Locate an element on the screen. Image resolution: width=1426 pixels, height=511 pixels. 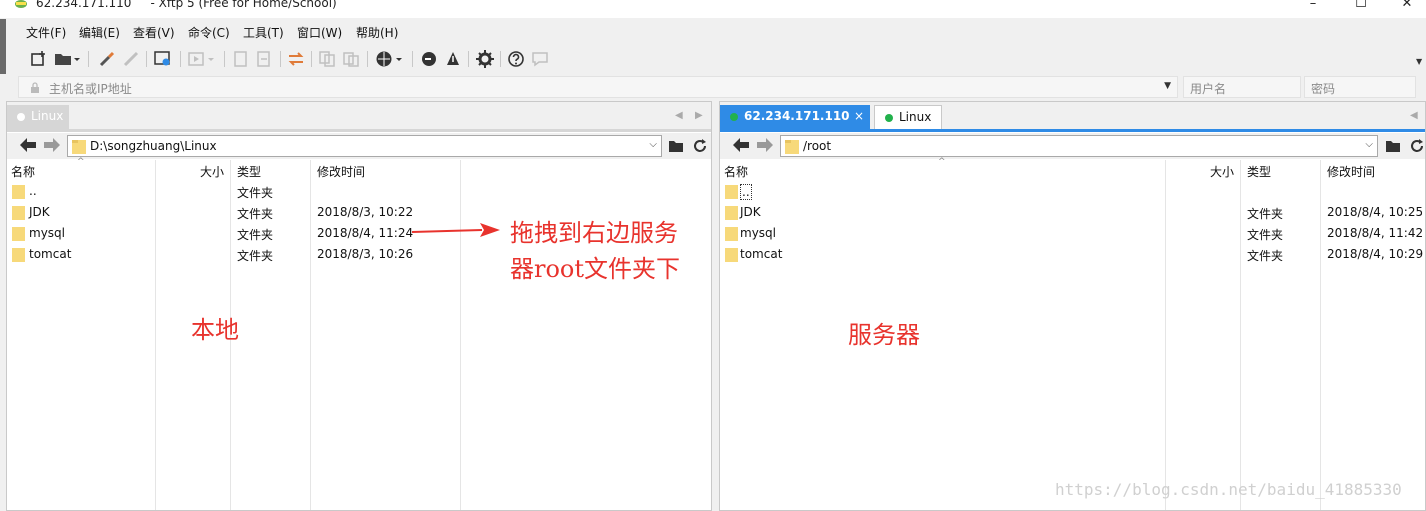
remote-path-bar: /root ⌵ is located at coordinates (1072, 146).